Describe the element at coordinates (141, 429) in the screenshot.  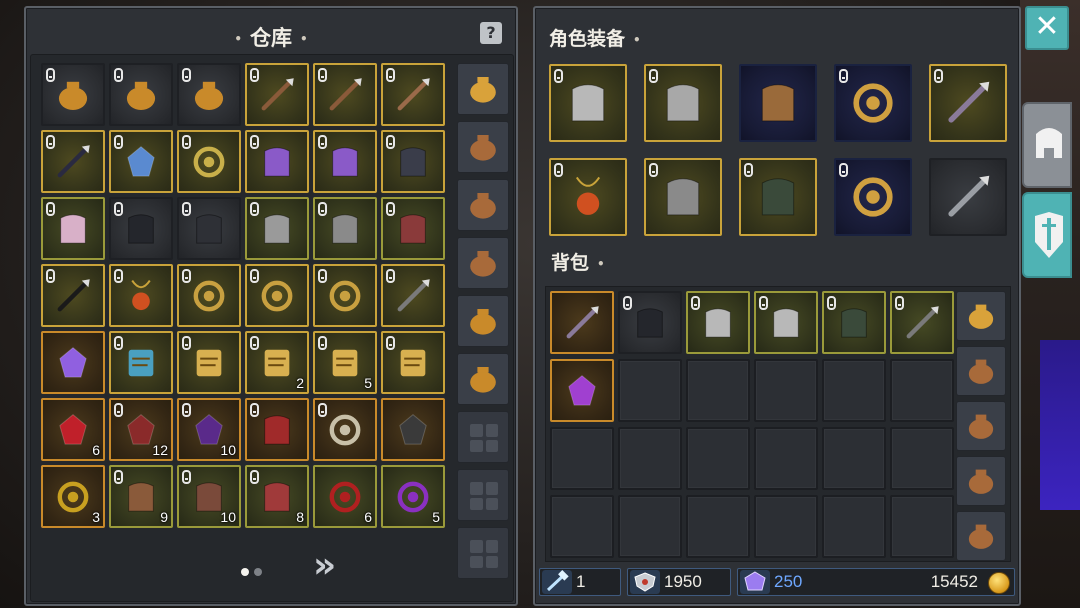
I see `warehouse-slot: 12` at that location.